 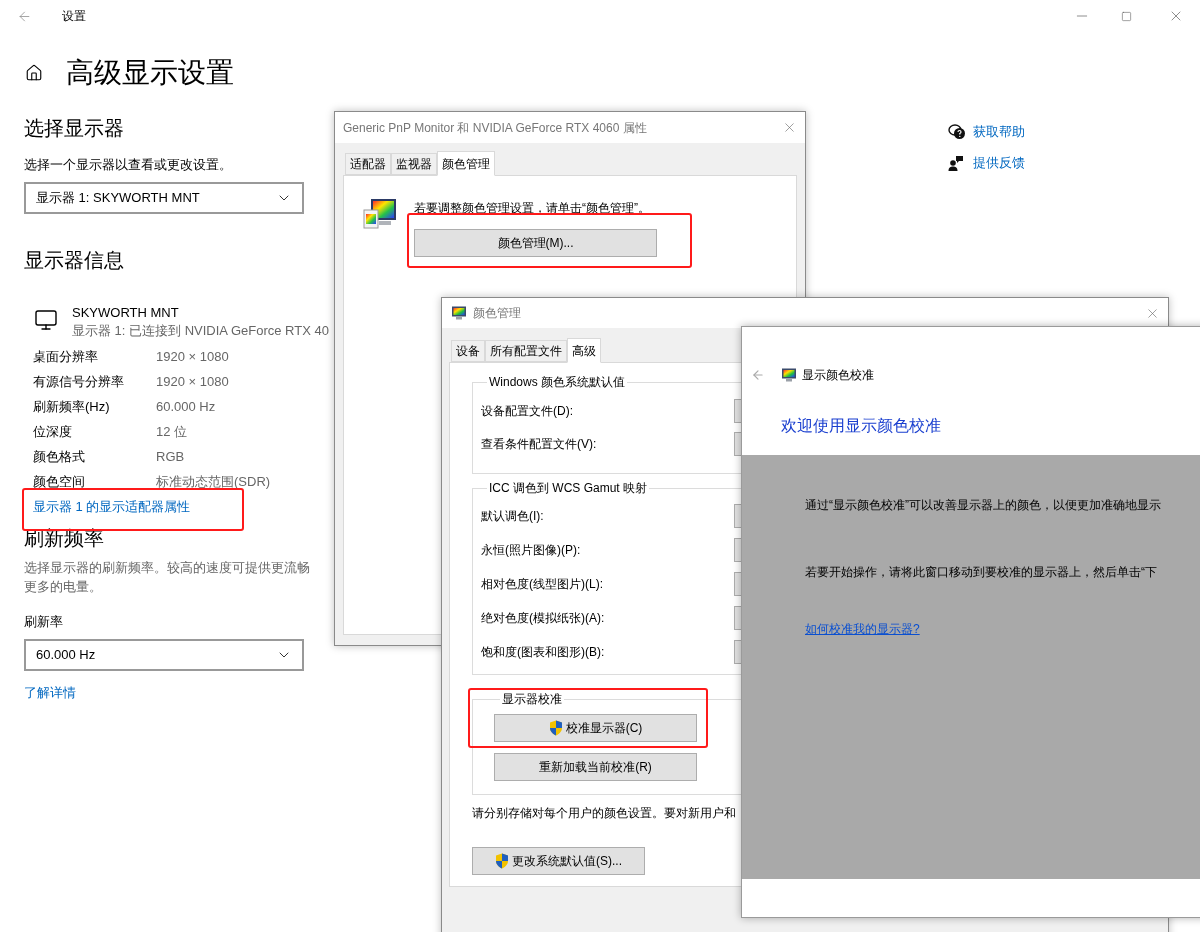 I want to click on info-label: 位深度, so click(x=53, y=431).